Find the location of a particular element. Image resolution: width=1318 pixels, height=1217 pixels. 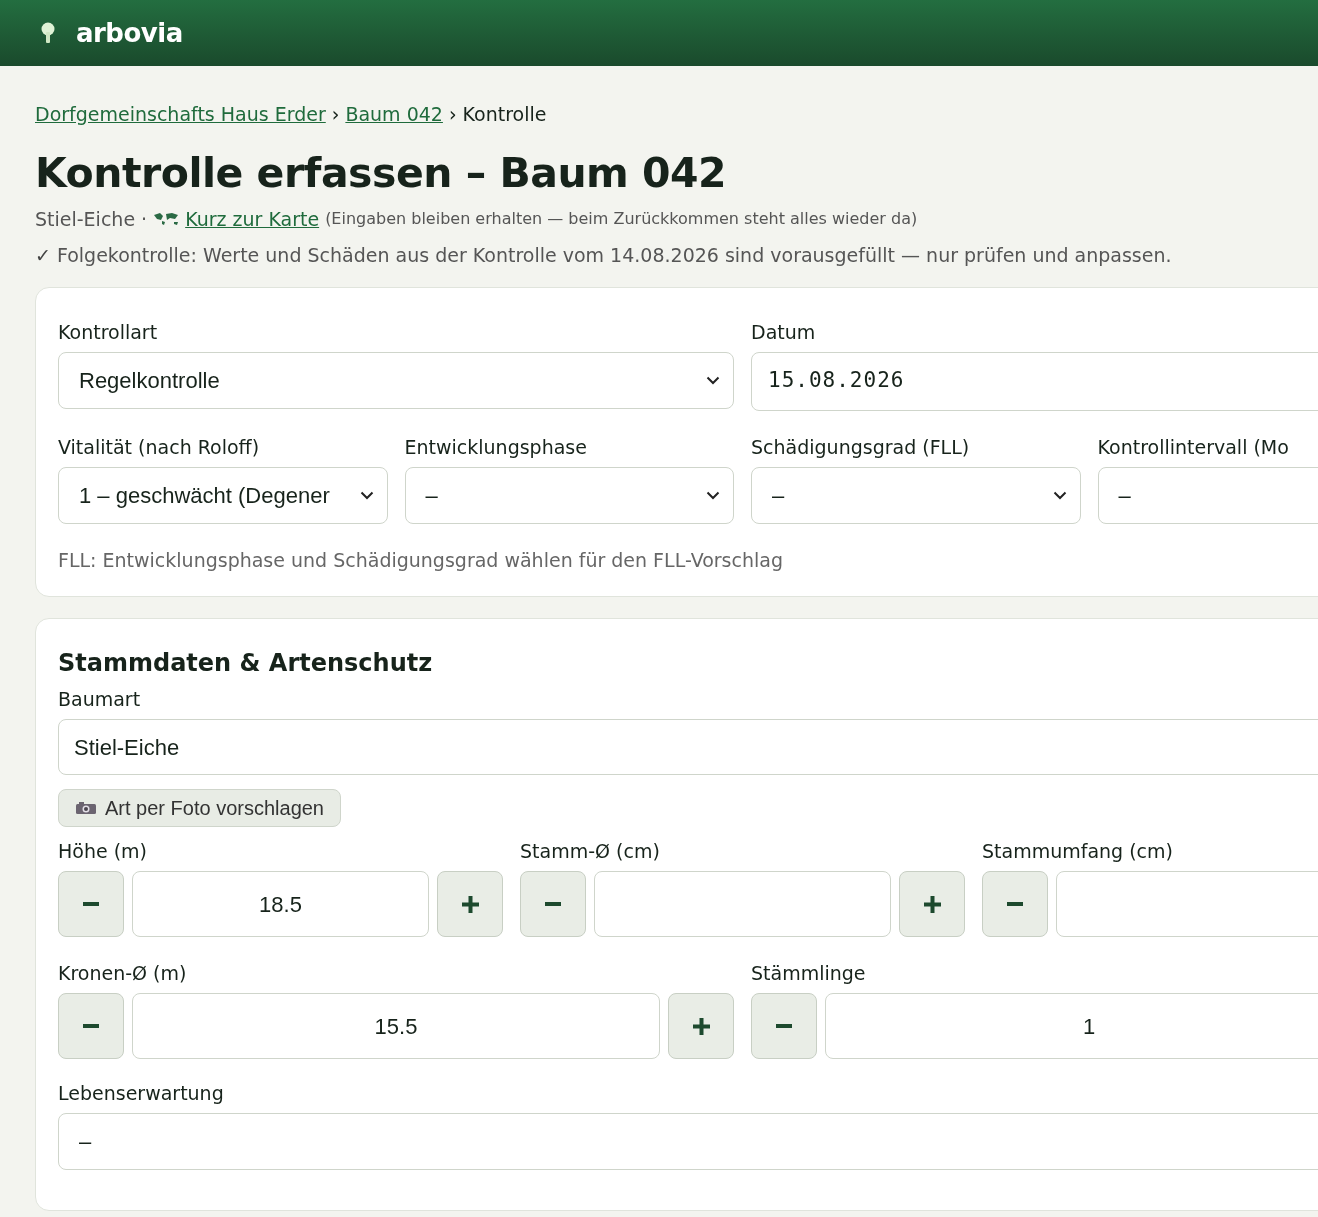

field-label: Stämmlinge is located at coordinates (809, 973).